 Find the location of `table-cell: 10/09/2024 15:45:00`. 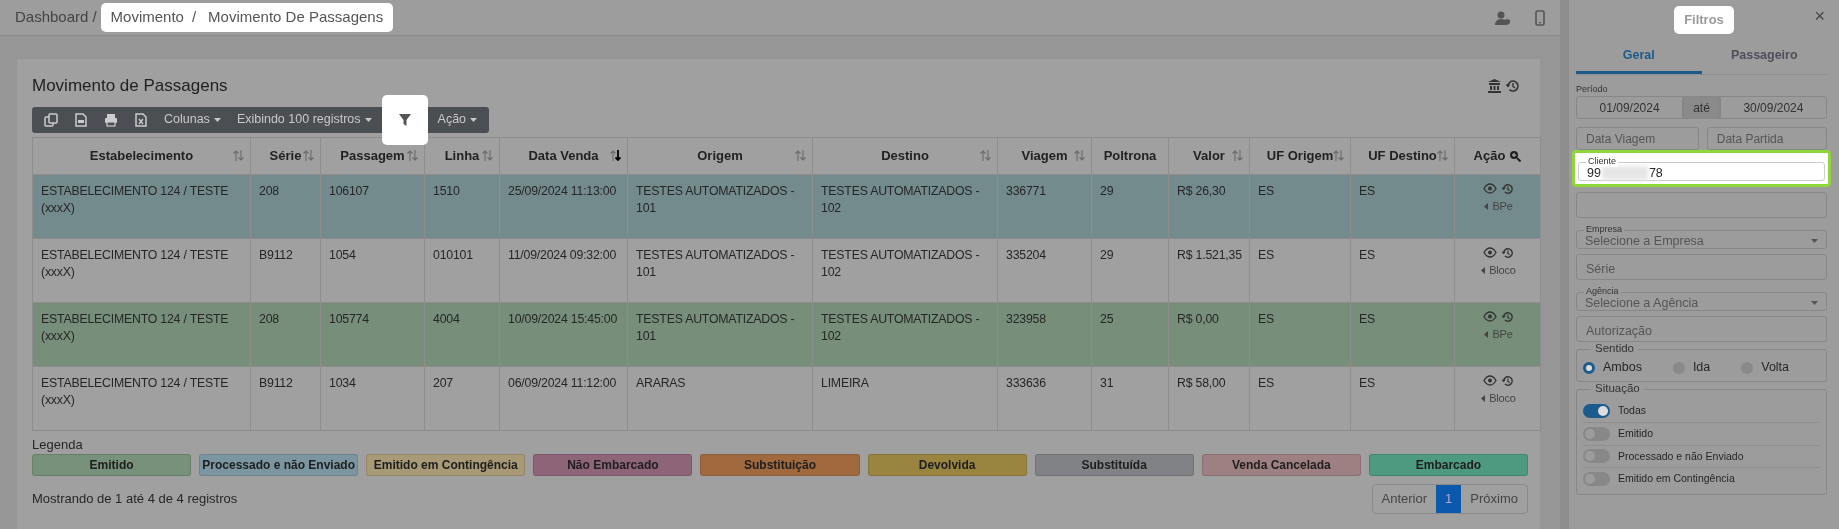

table-cell: 10/09/2024 15:45:00 is located at coordinates (563, 334).